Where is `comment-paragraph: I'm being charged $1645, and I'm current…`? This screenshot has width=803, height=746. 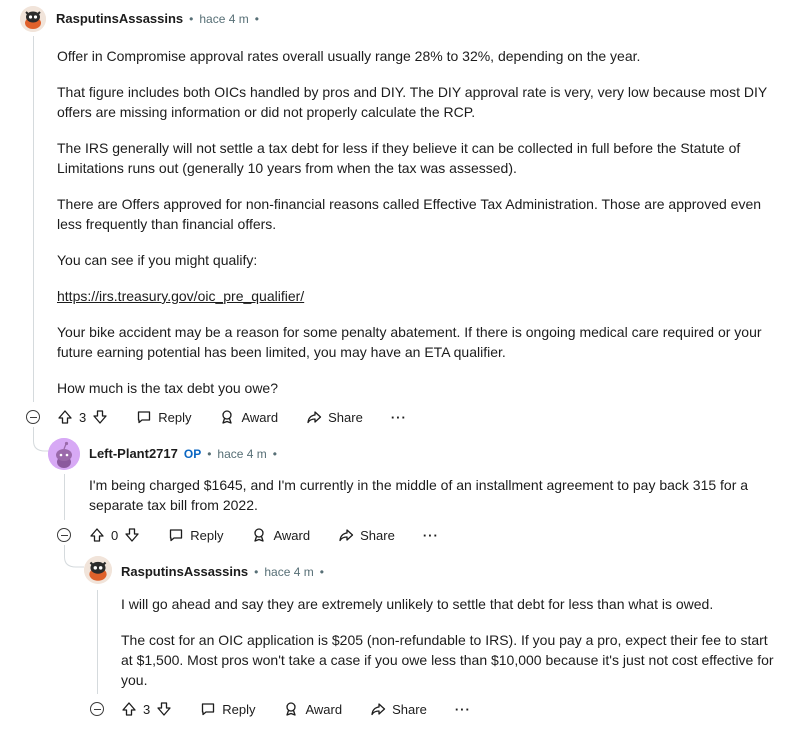 comment-paragraph: I'm being charged $1645, and I'm current… is located at coordinates (419, 495).